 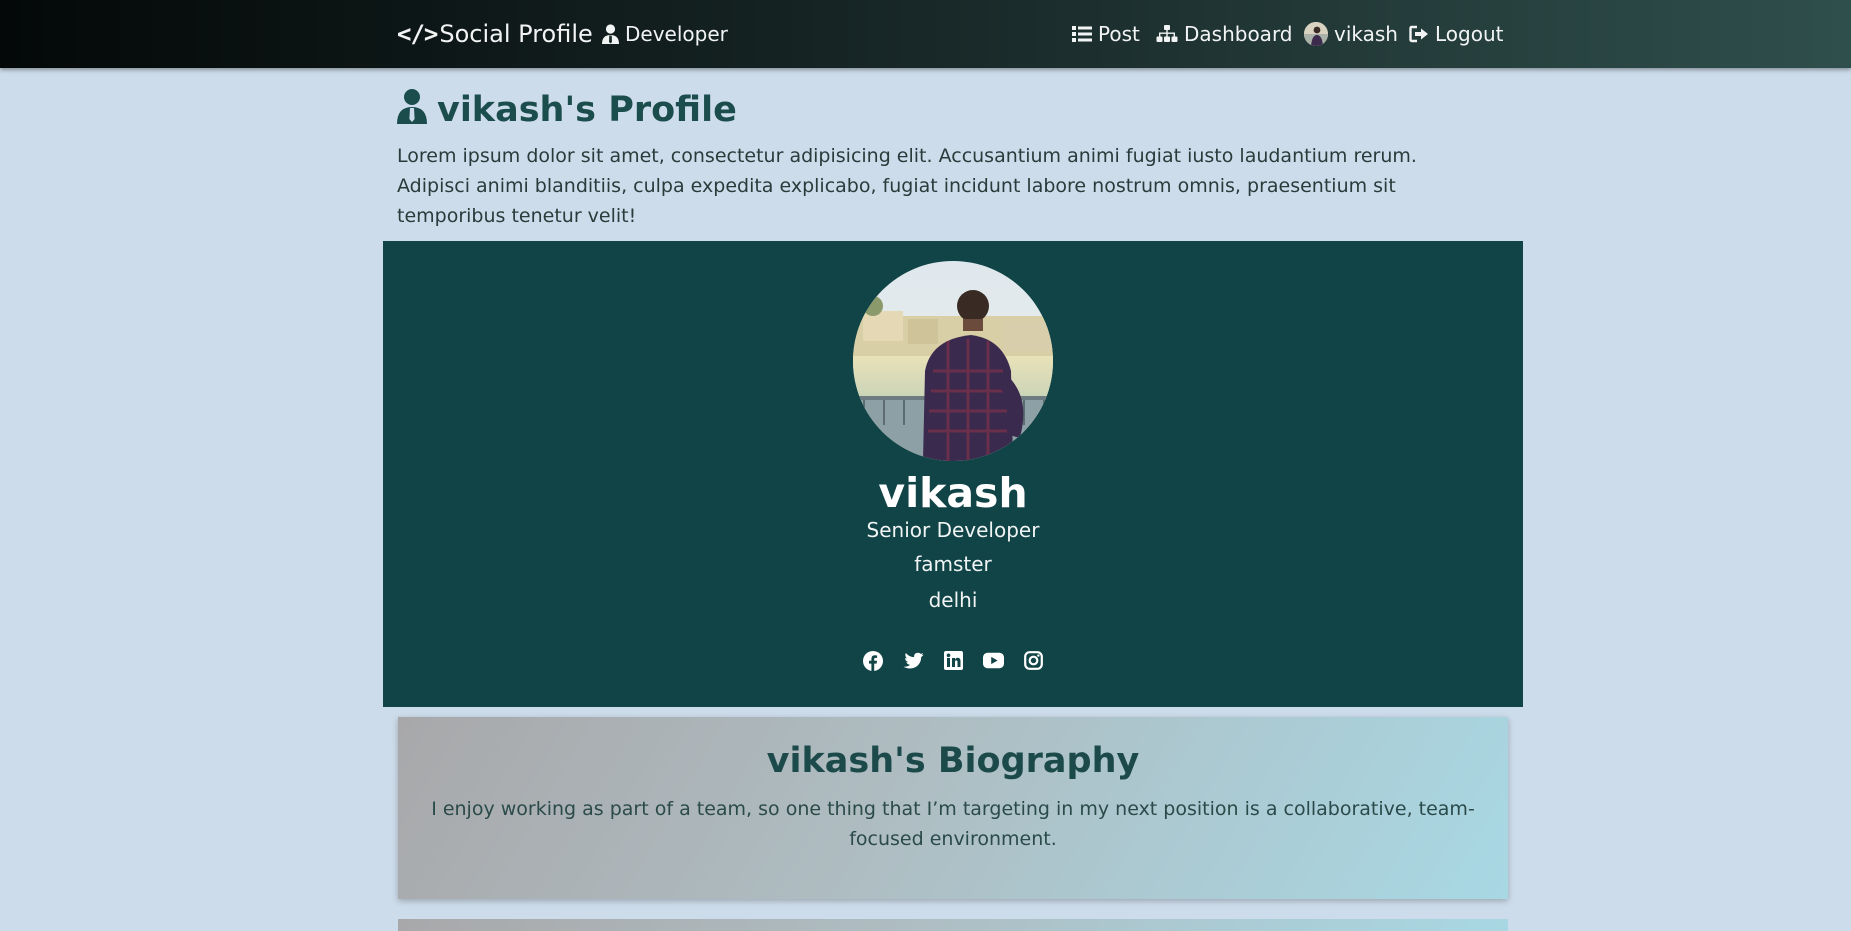 I want to click on nav-post-link: Post, so click(x=1106, y=34).